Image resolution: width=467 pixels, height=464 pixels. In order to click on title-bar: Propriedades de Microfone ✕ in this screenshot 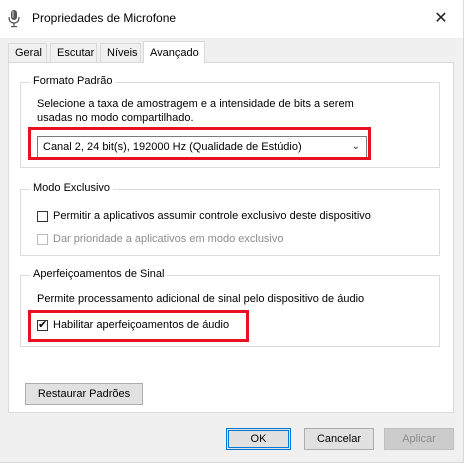, I will do `click(231, 19)`.